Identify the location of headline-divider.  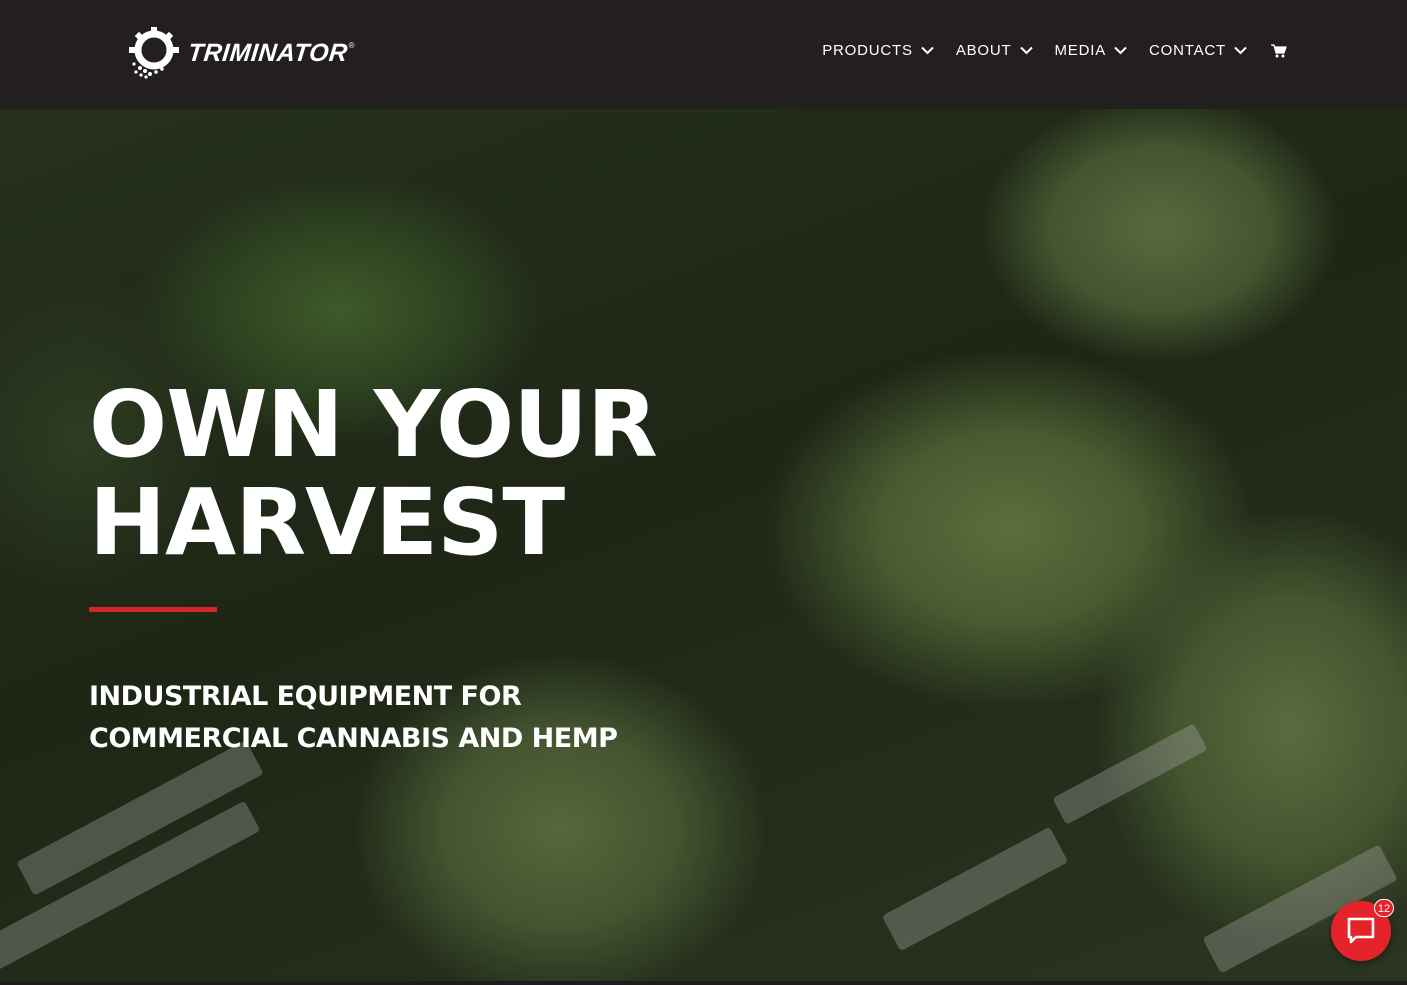
(153, 609).